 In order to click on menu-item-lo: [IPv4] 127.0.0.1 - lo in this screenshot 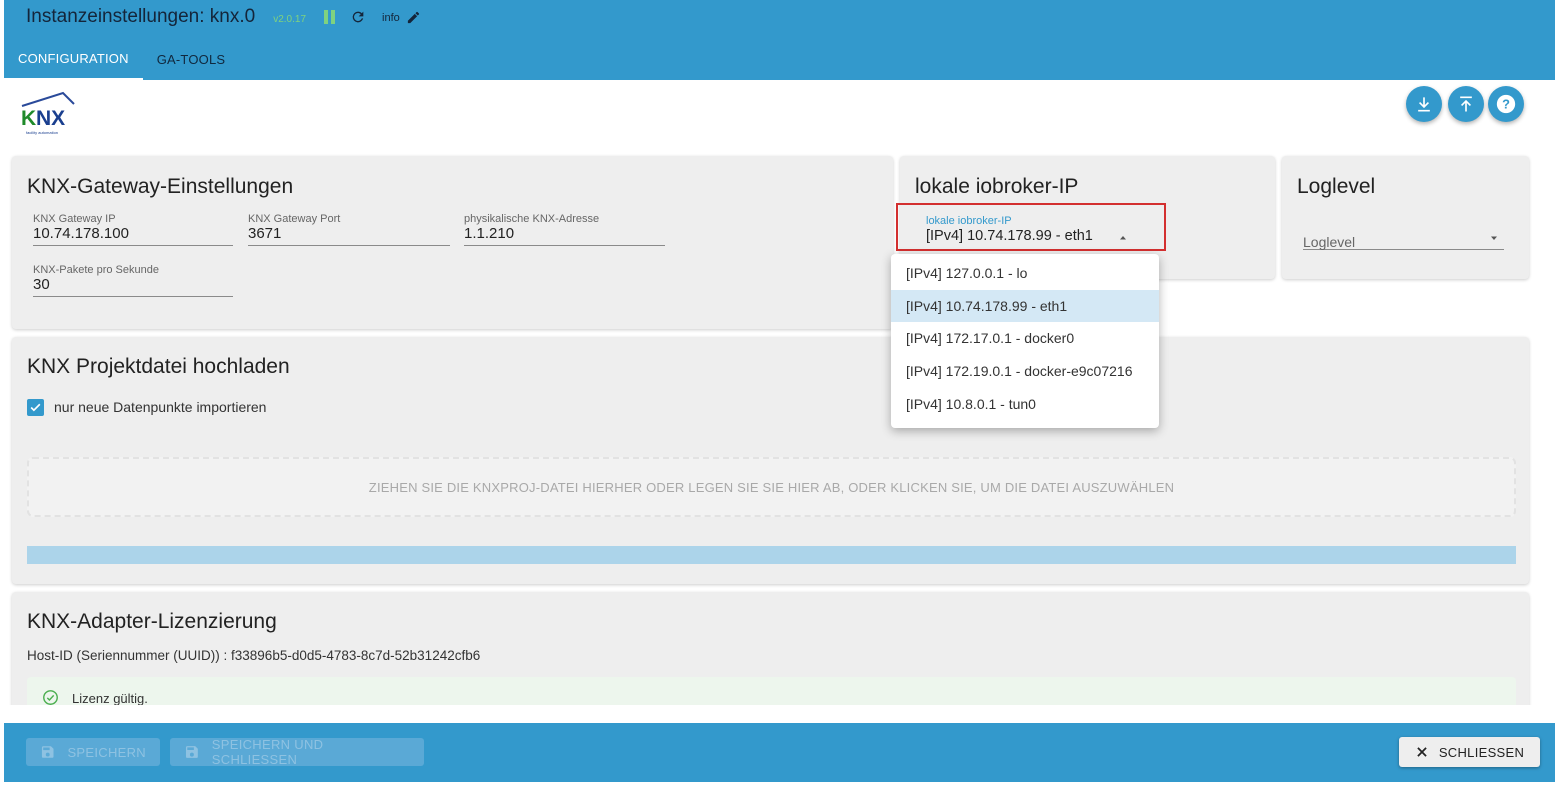, I will do `click(1025, 273)`.